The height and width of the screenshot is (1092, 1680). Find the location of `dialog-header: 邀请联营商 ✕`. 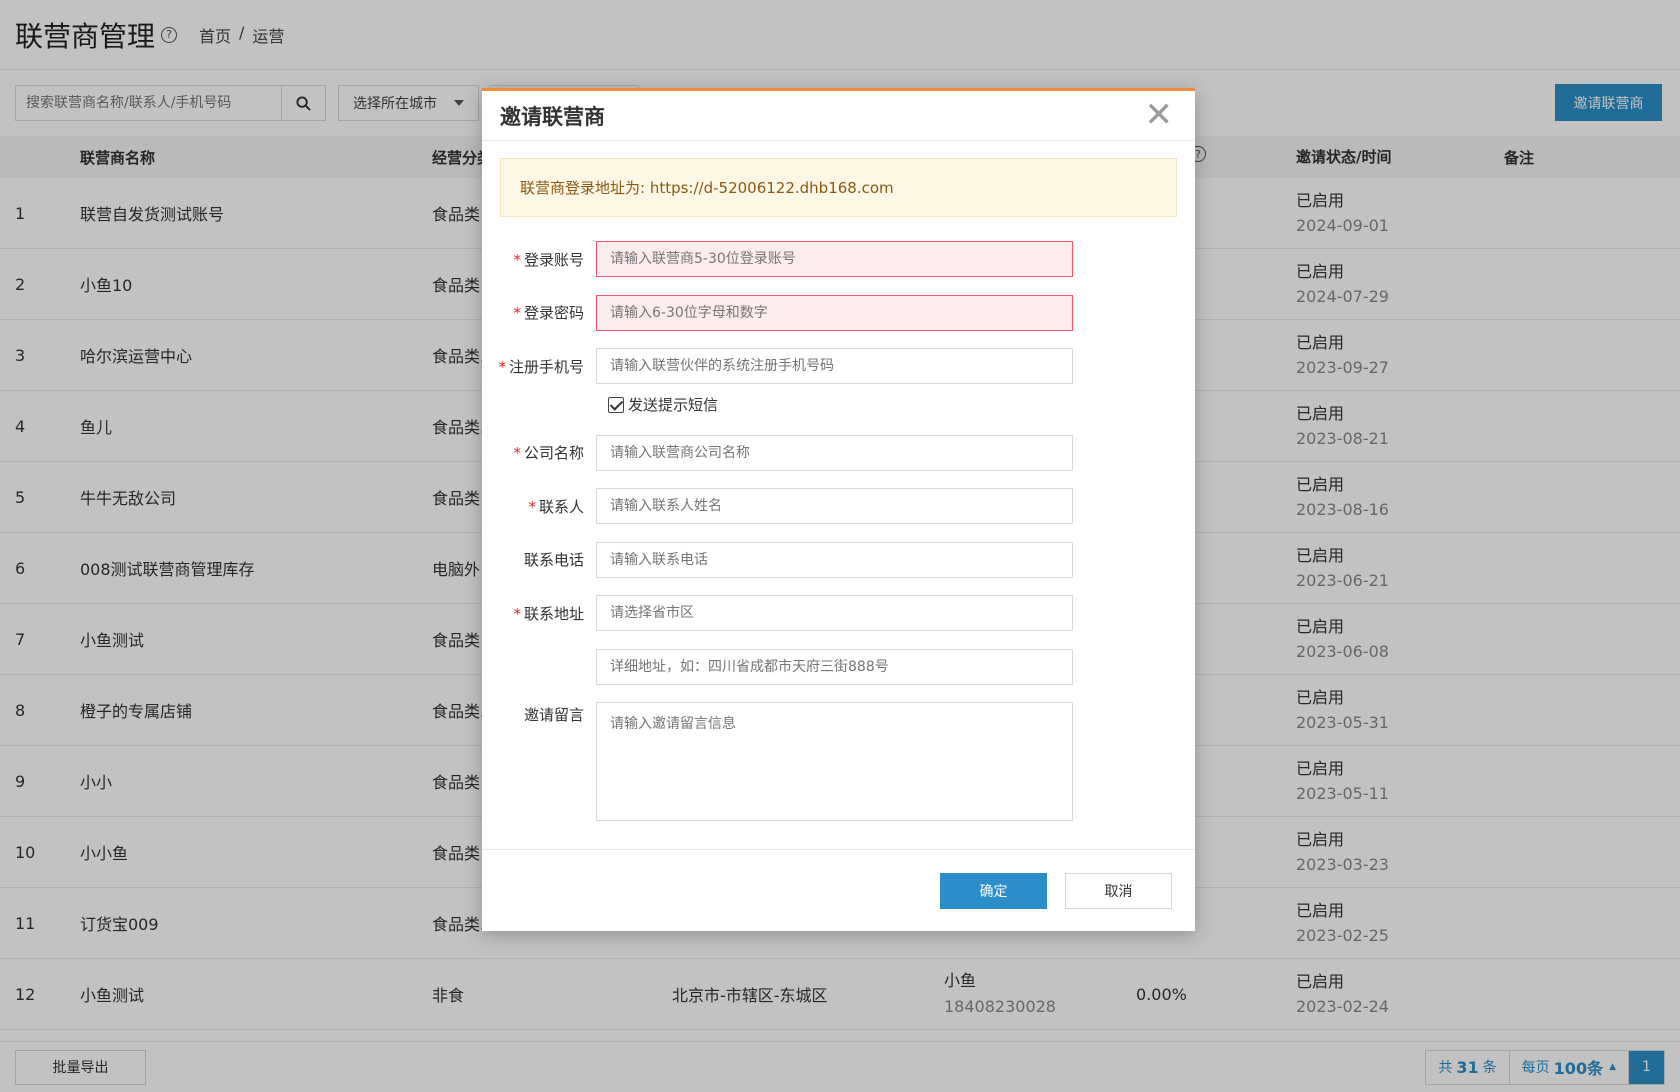

dialog-header: 邀请联营商 ✕ is located at coordinates (838, 116).